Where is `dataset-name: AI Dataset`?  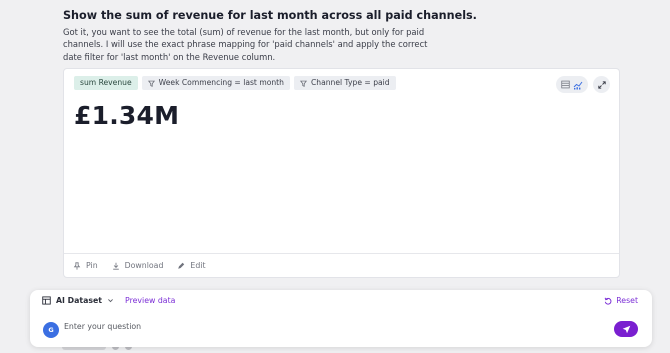 dataset-name: AI Dataset is located at coordinates (79, 300).